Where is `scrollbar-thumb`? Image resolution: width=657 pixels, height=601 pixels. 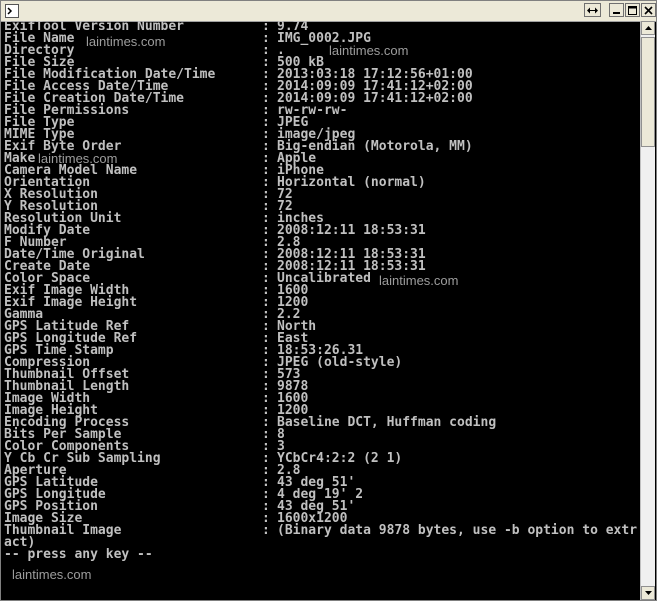
scrollbar-thumb is located at coordinates (648, 92).